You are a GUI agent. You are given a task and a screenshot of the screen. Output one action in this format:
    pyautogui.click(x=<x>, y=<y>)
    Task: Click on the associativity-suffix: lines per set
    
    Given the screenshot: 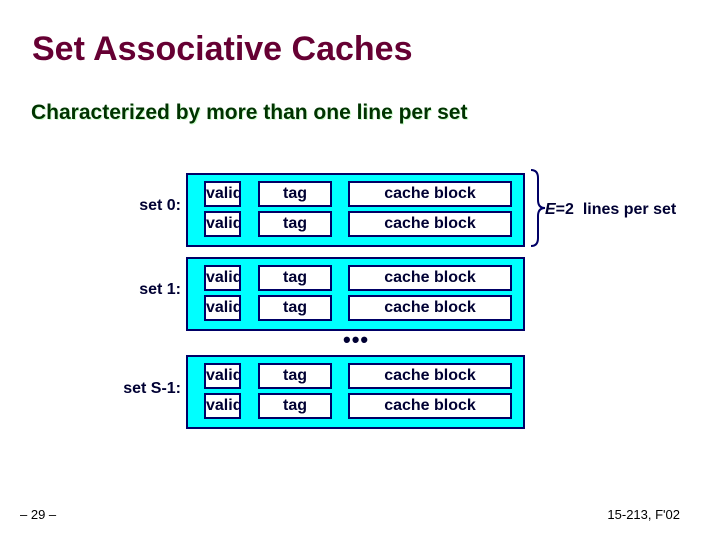 What is the action you would take?
    pyautogui.click(x=625, y=209)
    